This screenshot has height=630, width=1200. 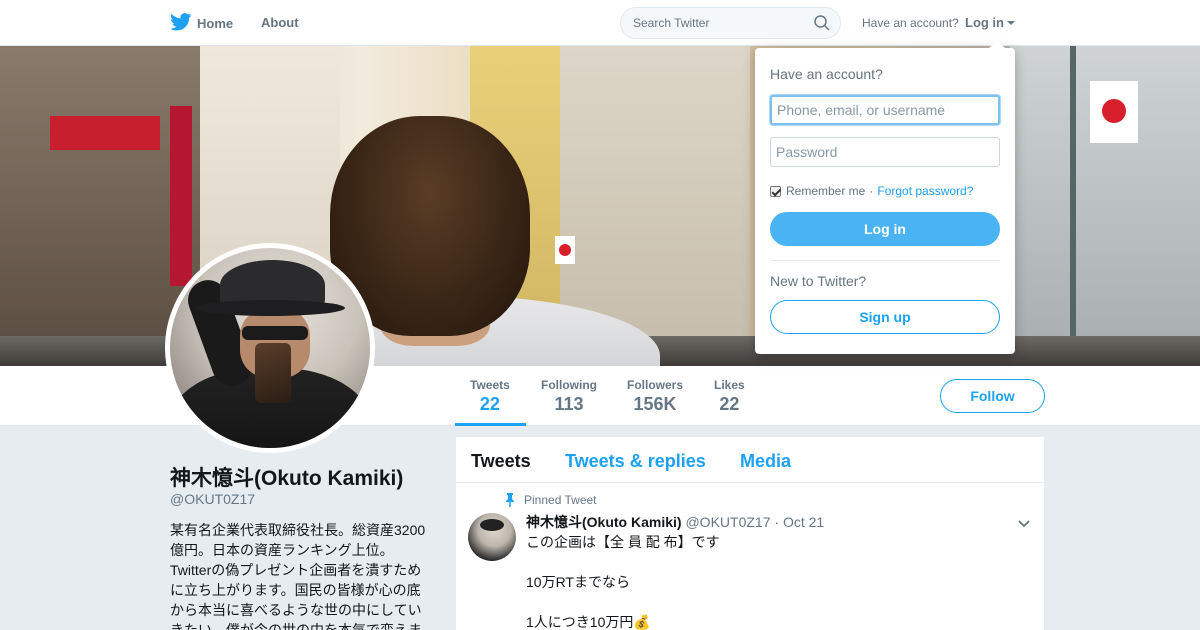 What do you see at coordinates (671, 23) in the screenshot?
I see `search-placeholder: Search Twitter` at bounding box center [671, 23].